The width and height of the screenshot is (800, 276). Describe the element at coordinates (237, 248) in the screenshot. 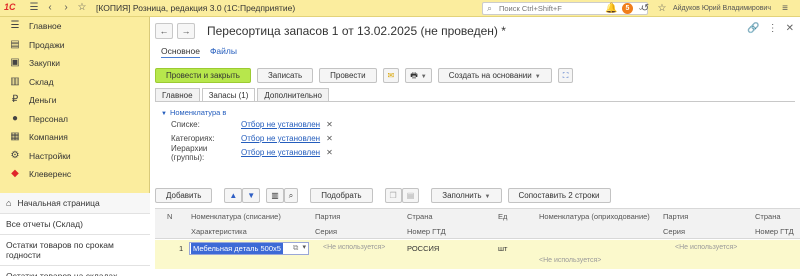

I see `nomenclature-value: Мебельная деталь 500х5` at that location.